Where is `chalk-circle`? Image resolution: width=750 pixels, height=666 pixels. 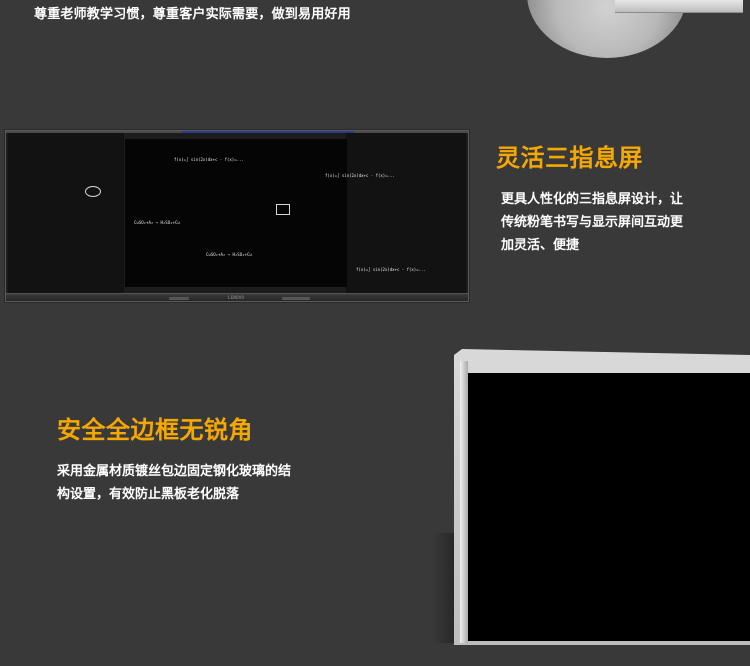 chalk-circle is located at coordinates (93, 191).